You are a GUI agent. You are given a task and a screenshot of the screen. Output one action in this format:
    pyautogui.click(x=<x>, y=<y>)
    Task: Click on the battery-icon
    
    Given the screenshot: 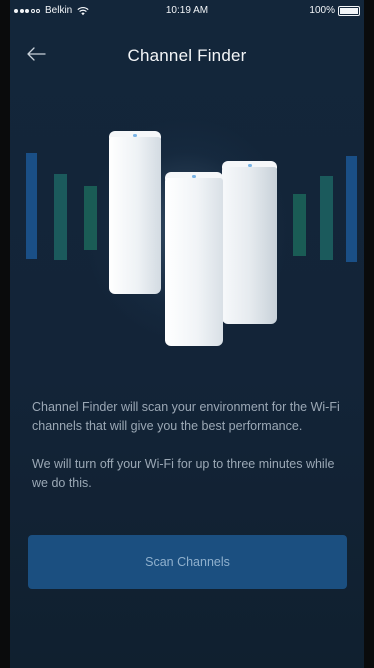 What is the action you would take?
    pyautogui.click(x=349, y=10)
    